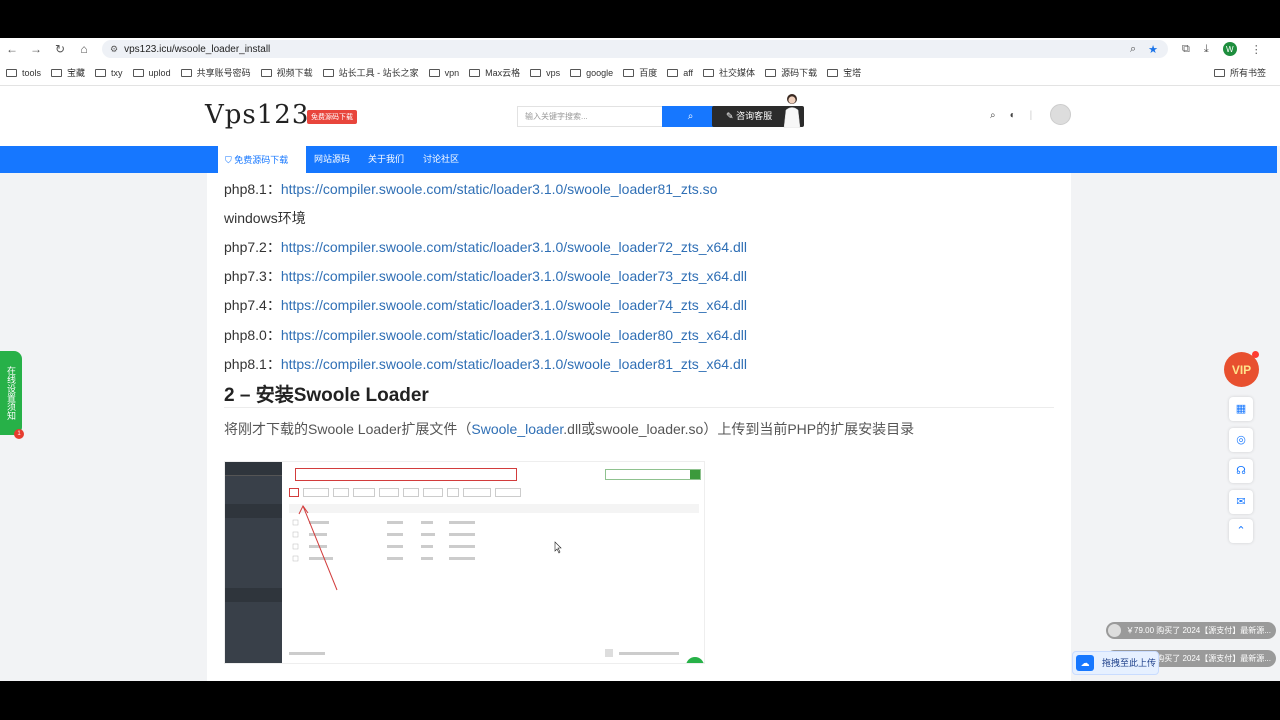  I want to click on nav-item-community: 讨论社区, so click(441, 159).